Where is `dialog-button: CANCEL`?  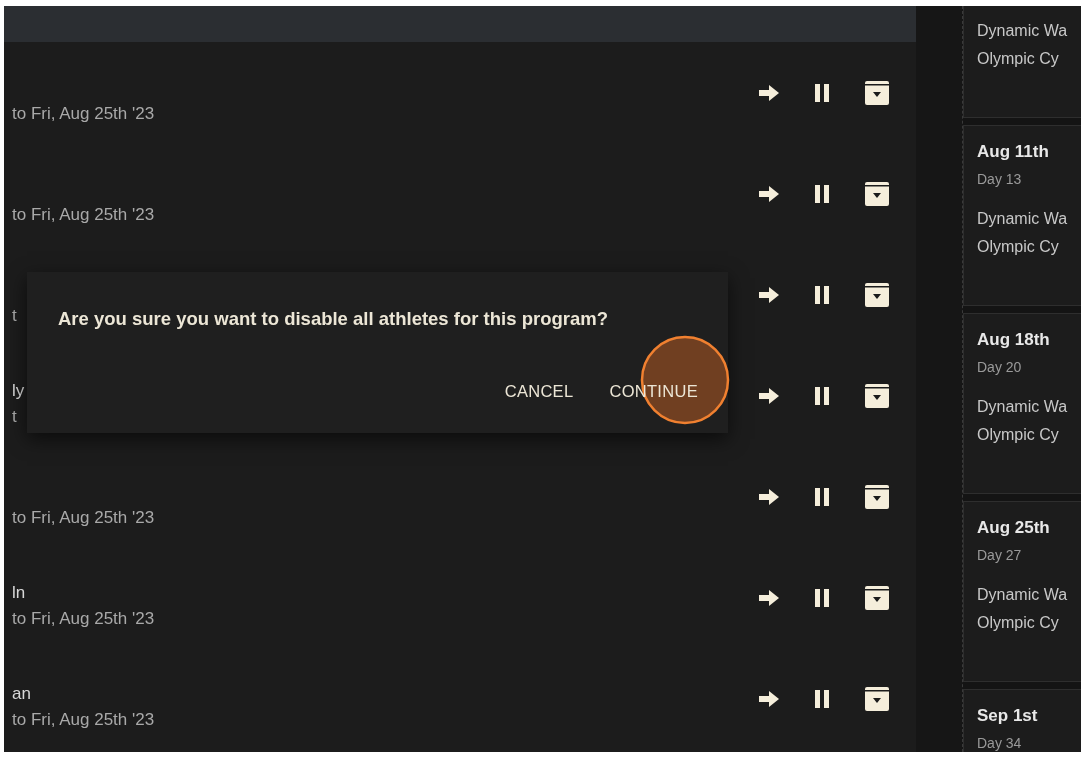
dialog-button: CANCEL is located at coordinates (539, 391).